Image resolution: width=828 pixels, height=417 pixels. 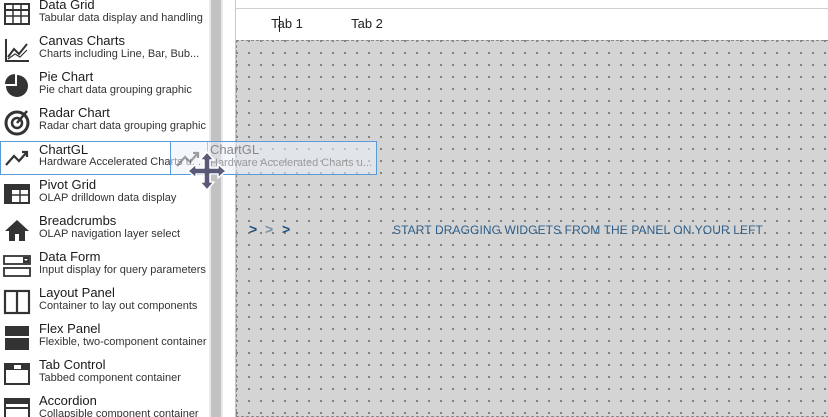 What do you see at coordinates (17, 86) in the screenshot?
I see `pie-chart-icon` at bounding box center [17, 86].